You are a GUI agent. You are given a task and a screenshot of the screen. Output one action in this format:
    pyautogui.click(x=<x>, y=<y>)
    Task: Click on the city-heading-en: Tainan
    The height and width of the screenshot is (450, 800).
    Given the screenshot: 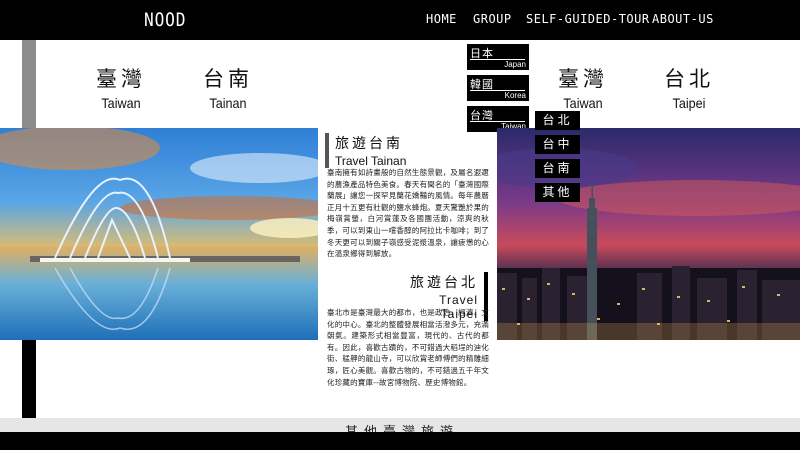 What is the action you would take?
    pyautogui.click(x=228, y=103)
    